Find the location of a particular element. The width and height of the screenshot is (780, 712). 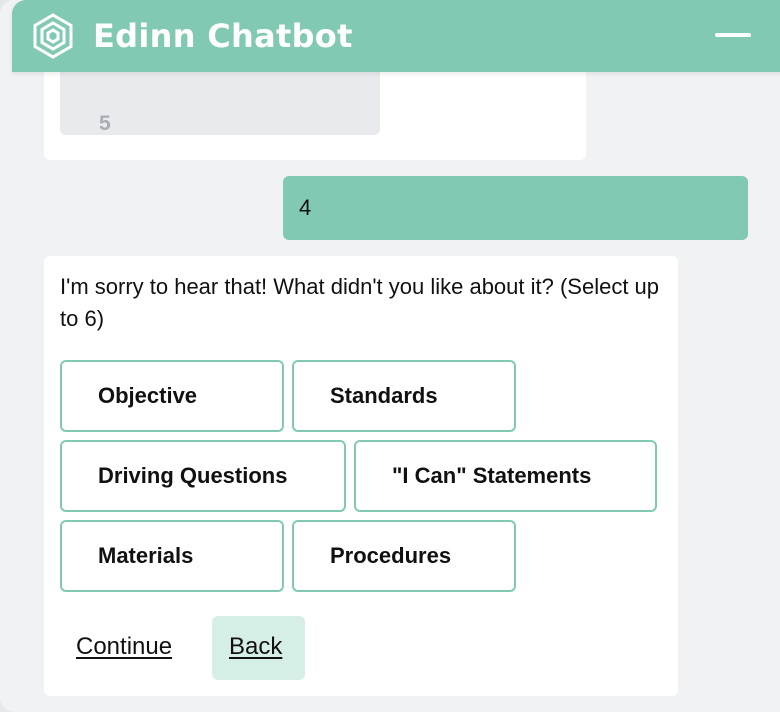

option-procedures: Procedures is located at coordinates (404, 556).